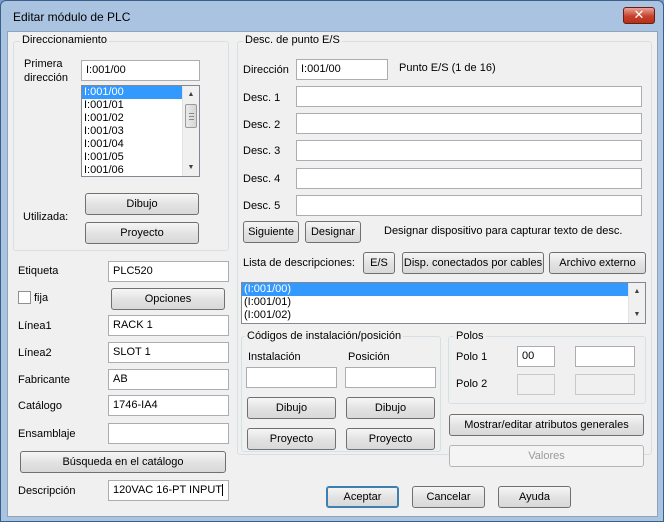  Describe the element at coordinates (469, 150) in the screenshot. I see `desc3-field` at that location.